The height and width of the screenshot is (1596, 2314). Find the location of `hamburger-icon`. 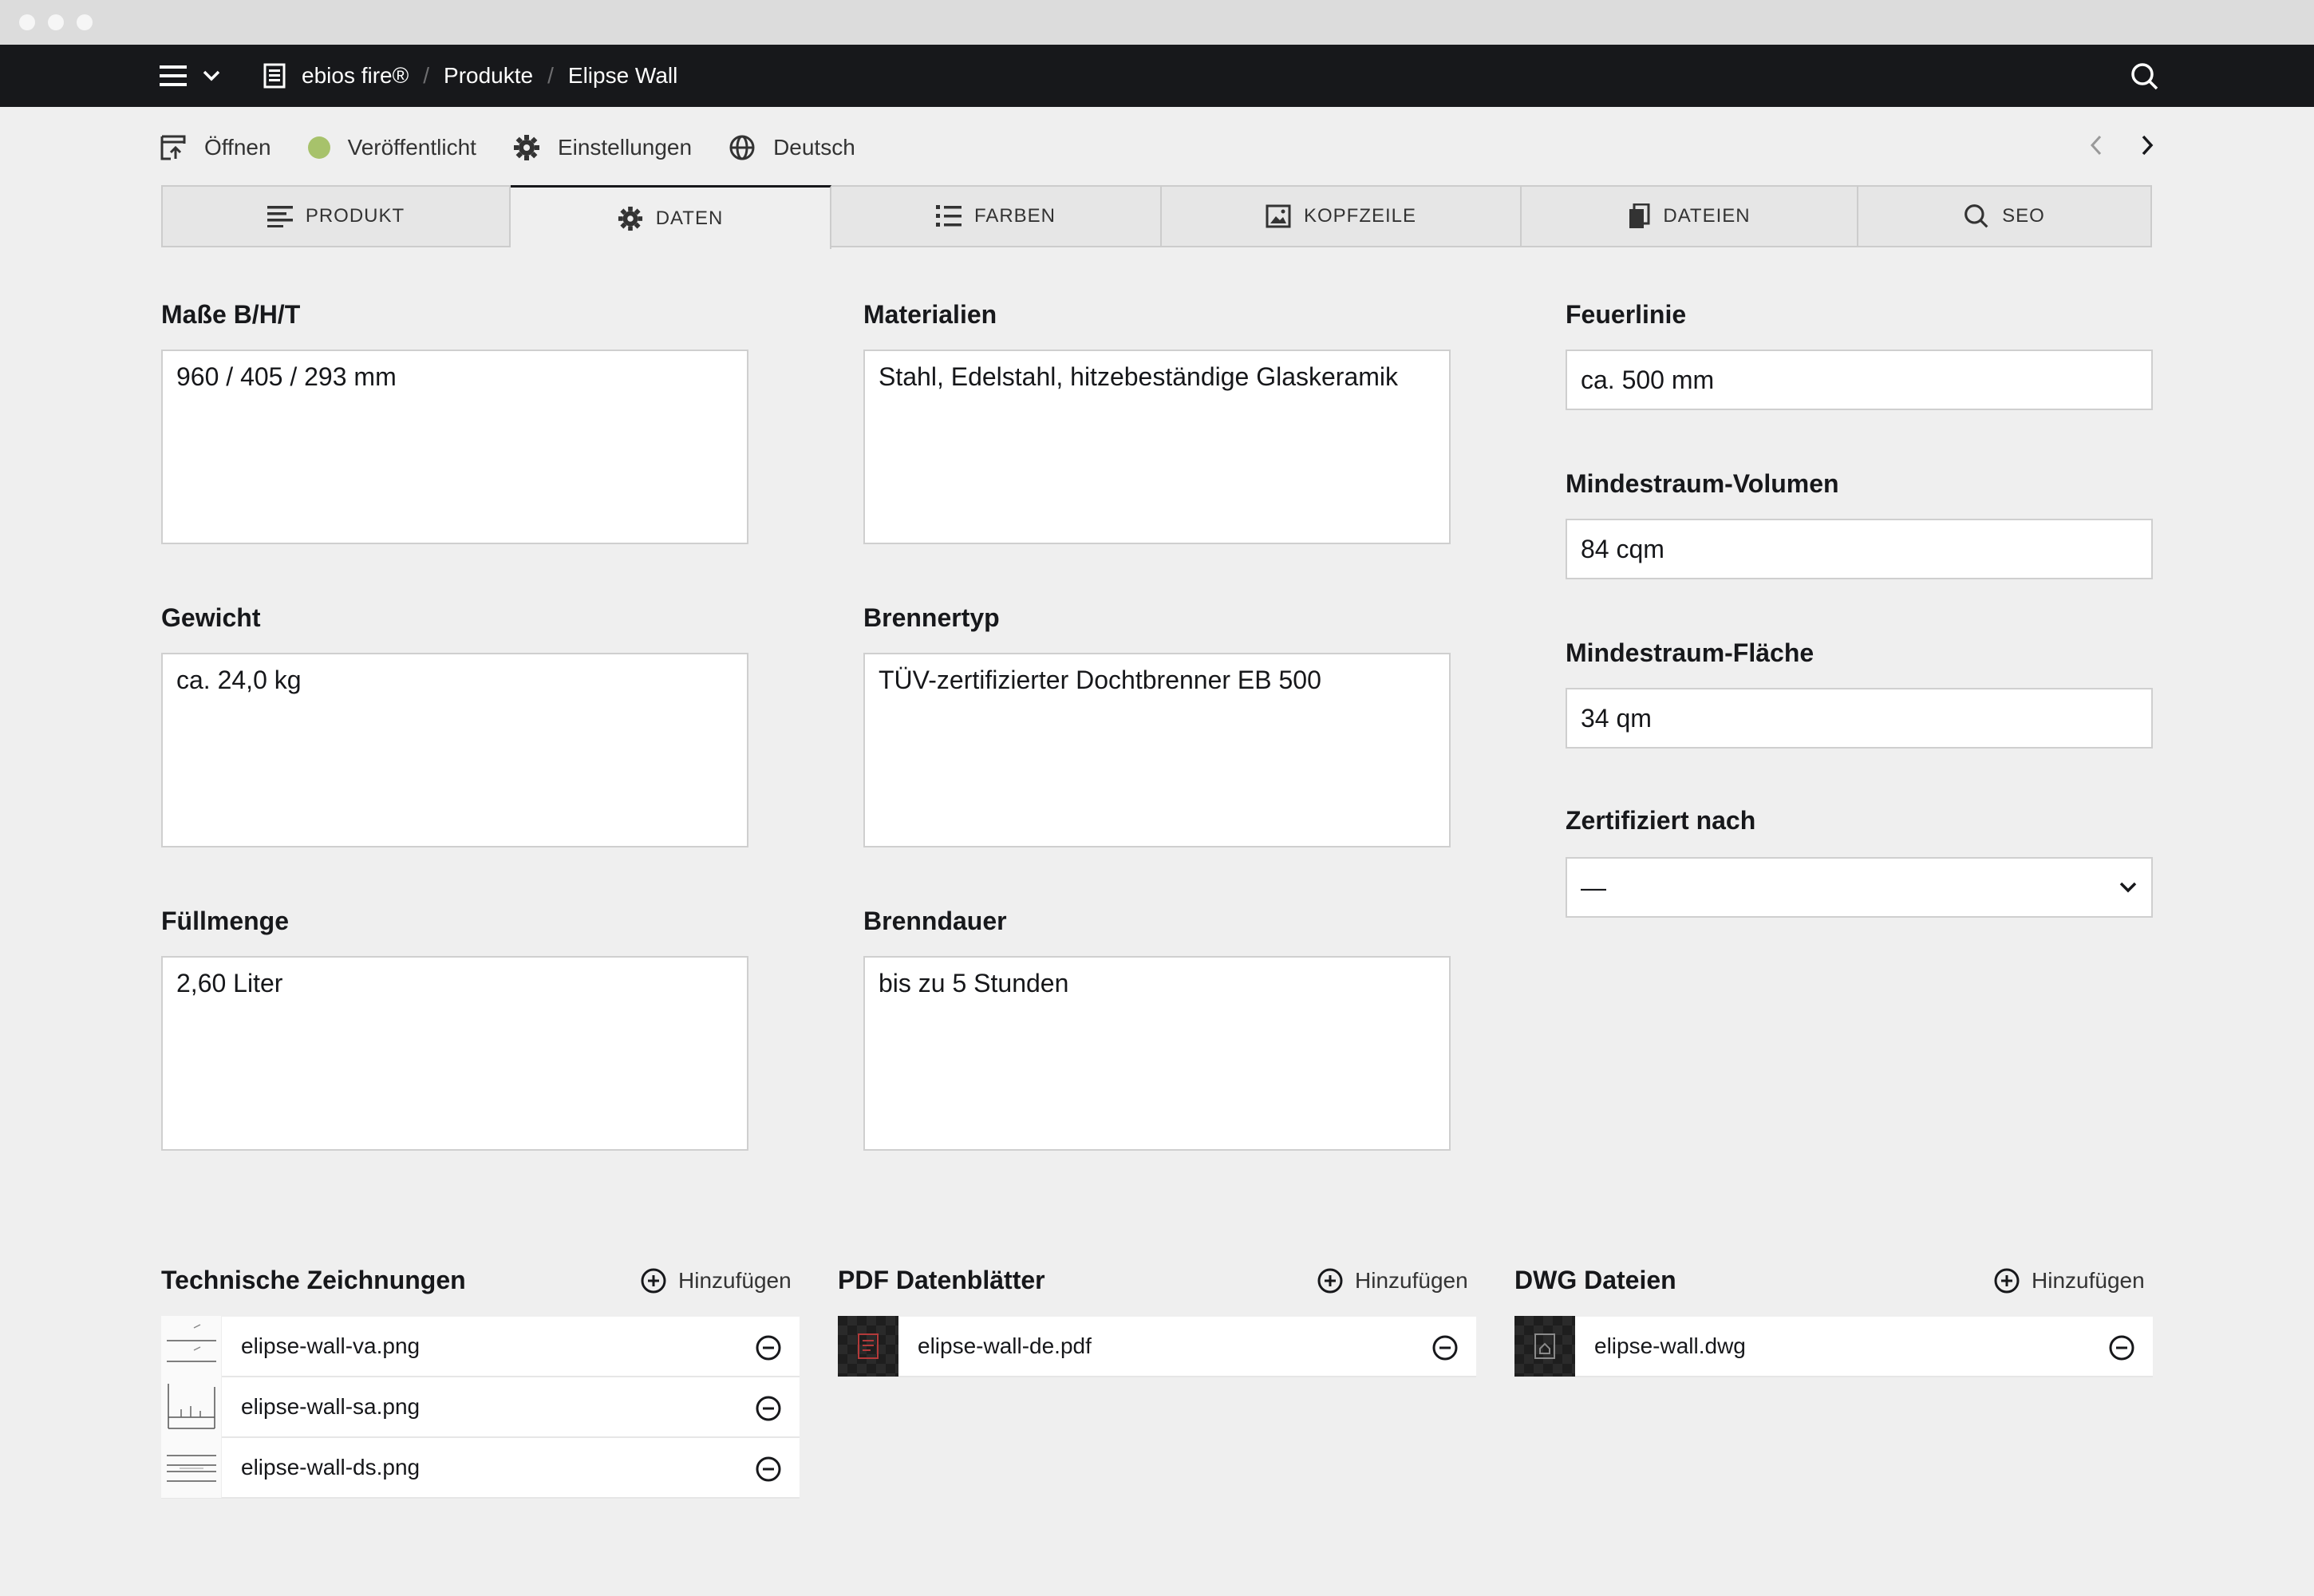

hamburger-icon is located at coordinates (173, 75).